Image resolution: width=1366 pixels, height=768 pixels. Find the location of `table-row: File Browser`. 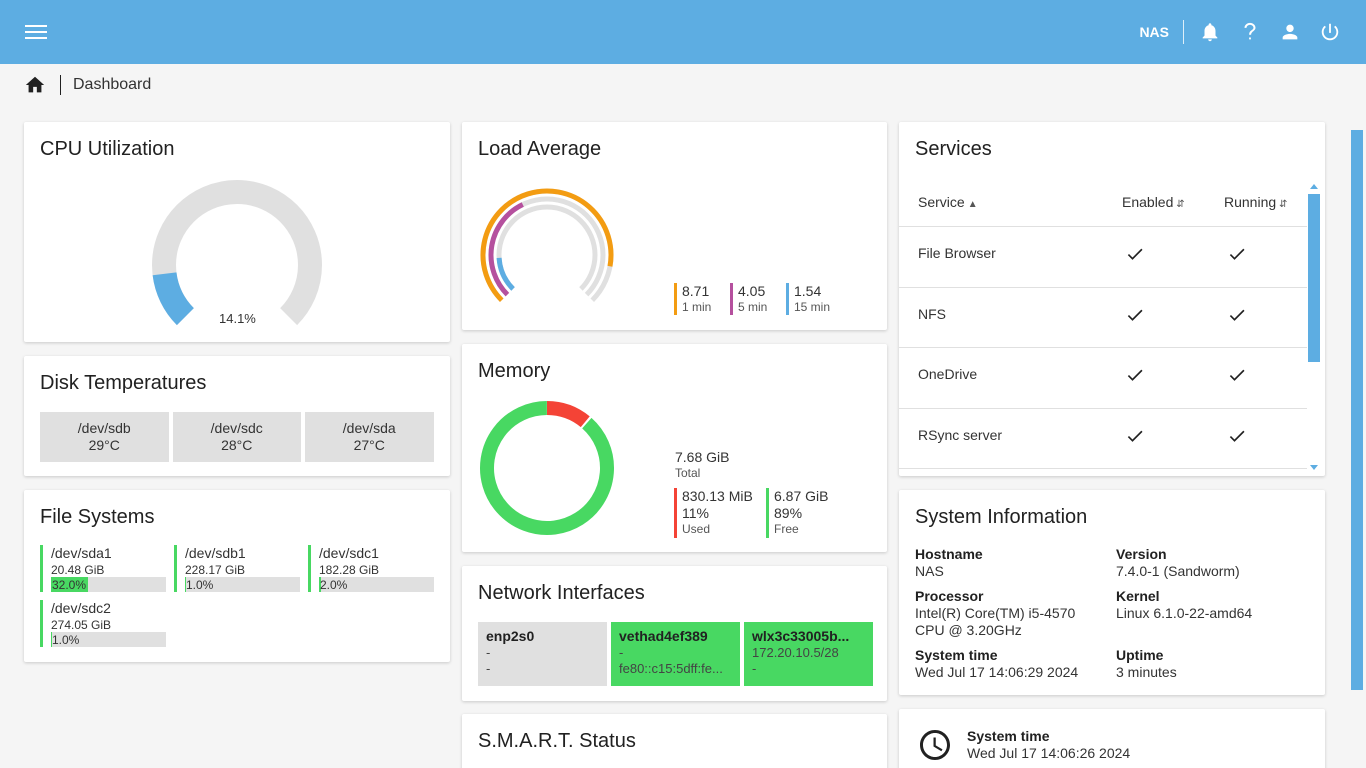

table-row: File Browser is located at coordinates (1103, 256).